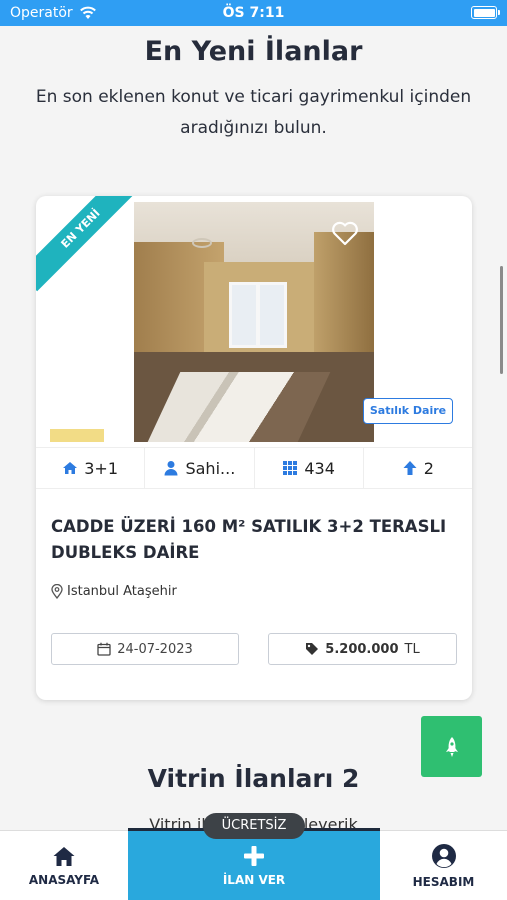 The image size is (507, 900). What do you see at coordinates (104, 649) in the screenshot?
I see `calendar-icon` at bounding box center [104, 649].